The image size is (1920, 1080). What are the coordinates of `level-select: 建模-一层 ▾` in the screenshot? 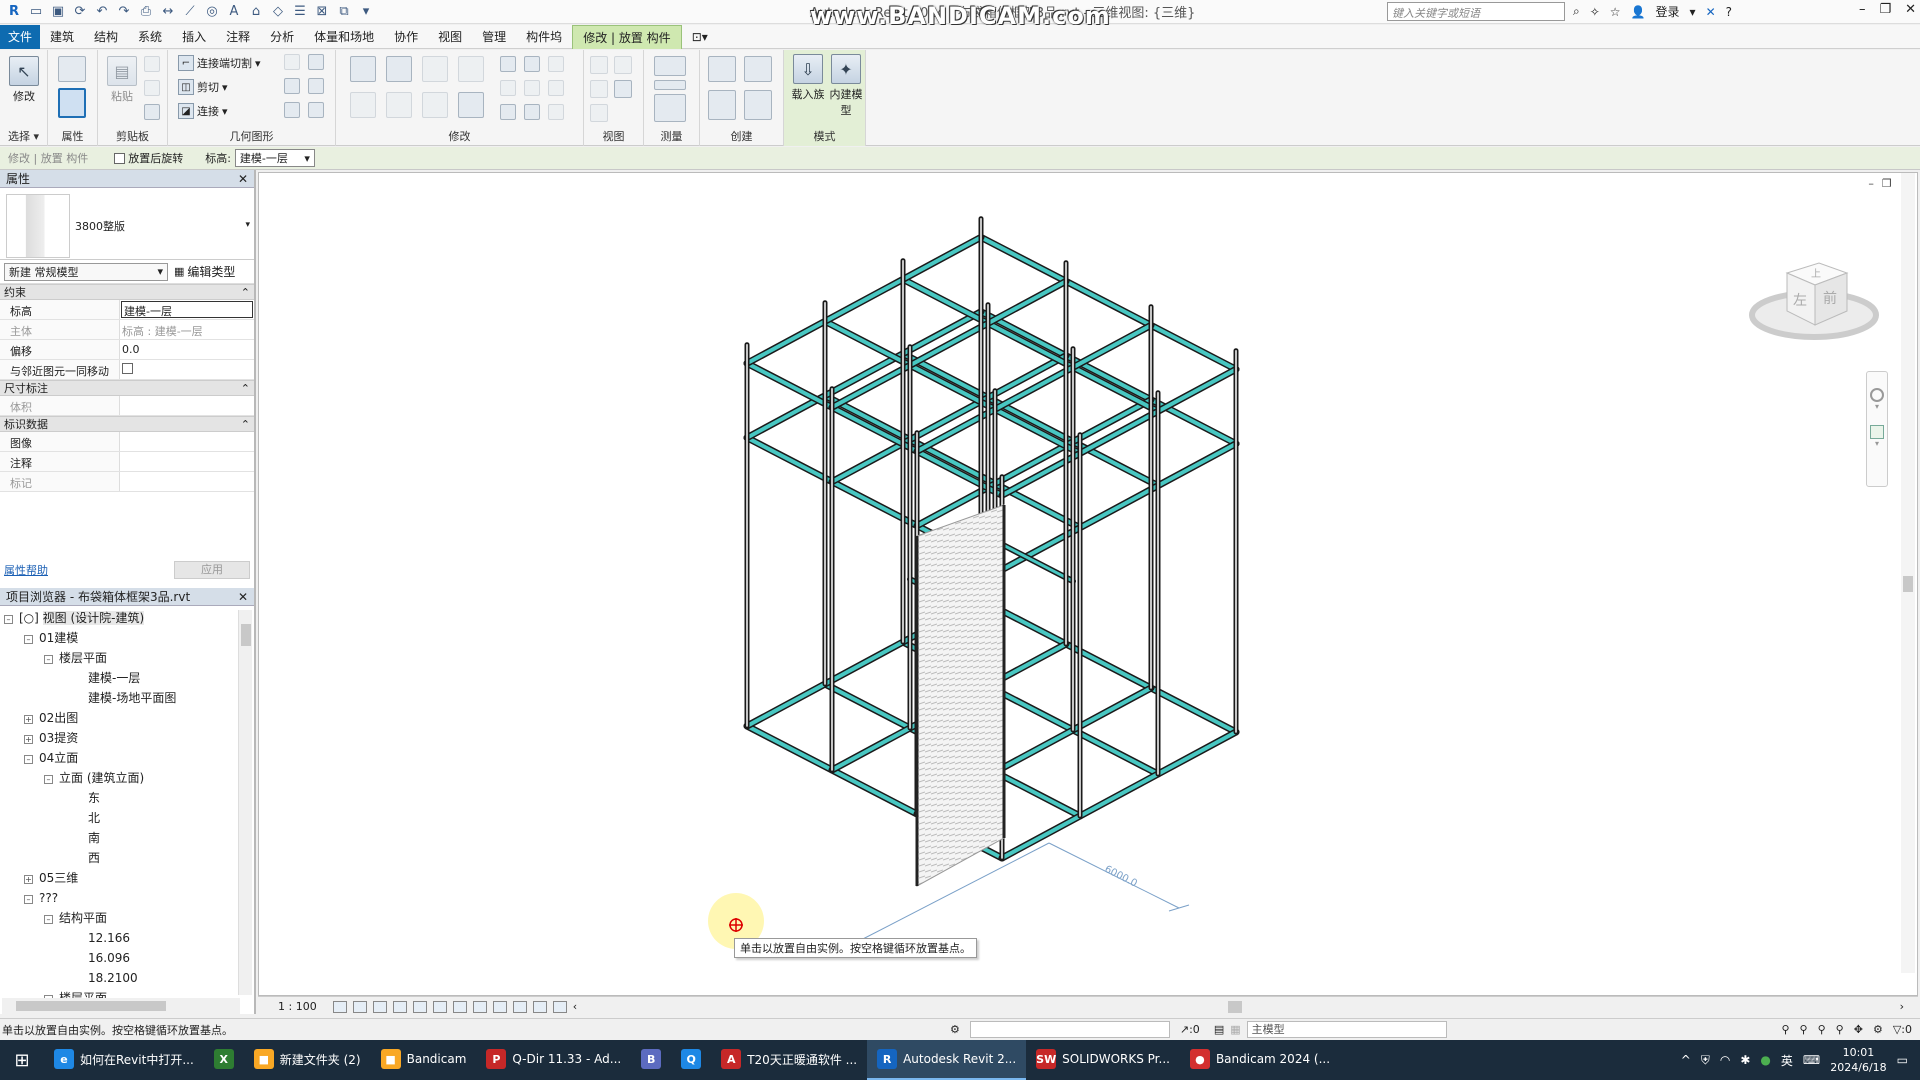 It's located at (274, 158).